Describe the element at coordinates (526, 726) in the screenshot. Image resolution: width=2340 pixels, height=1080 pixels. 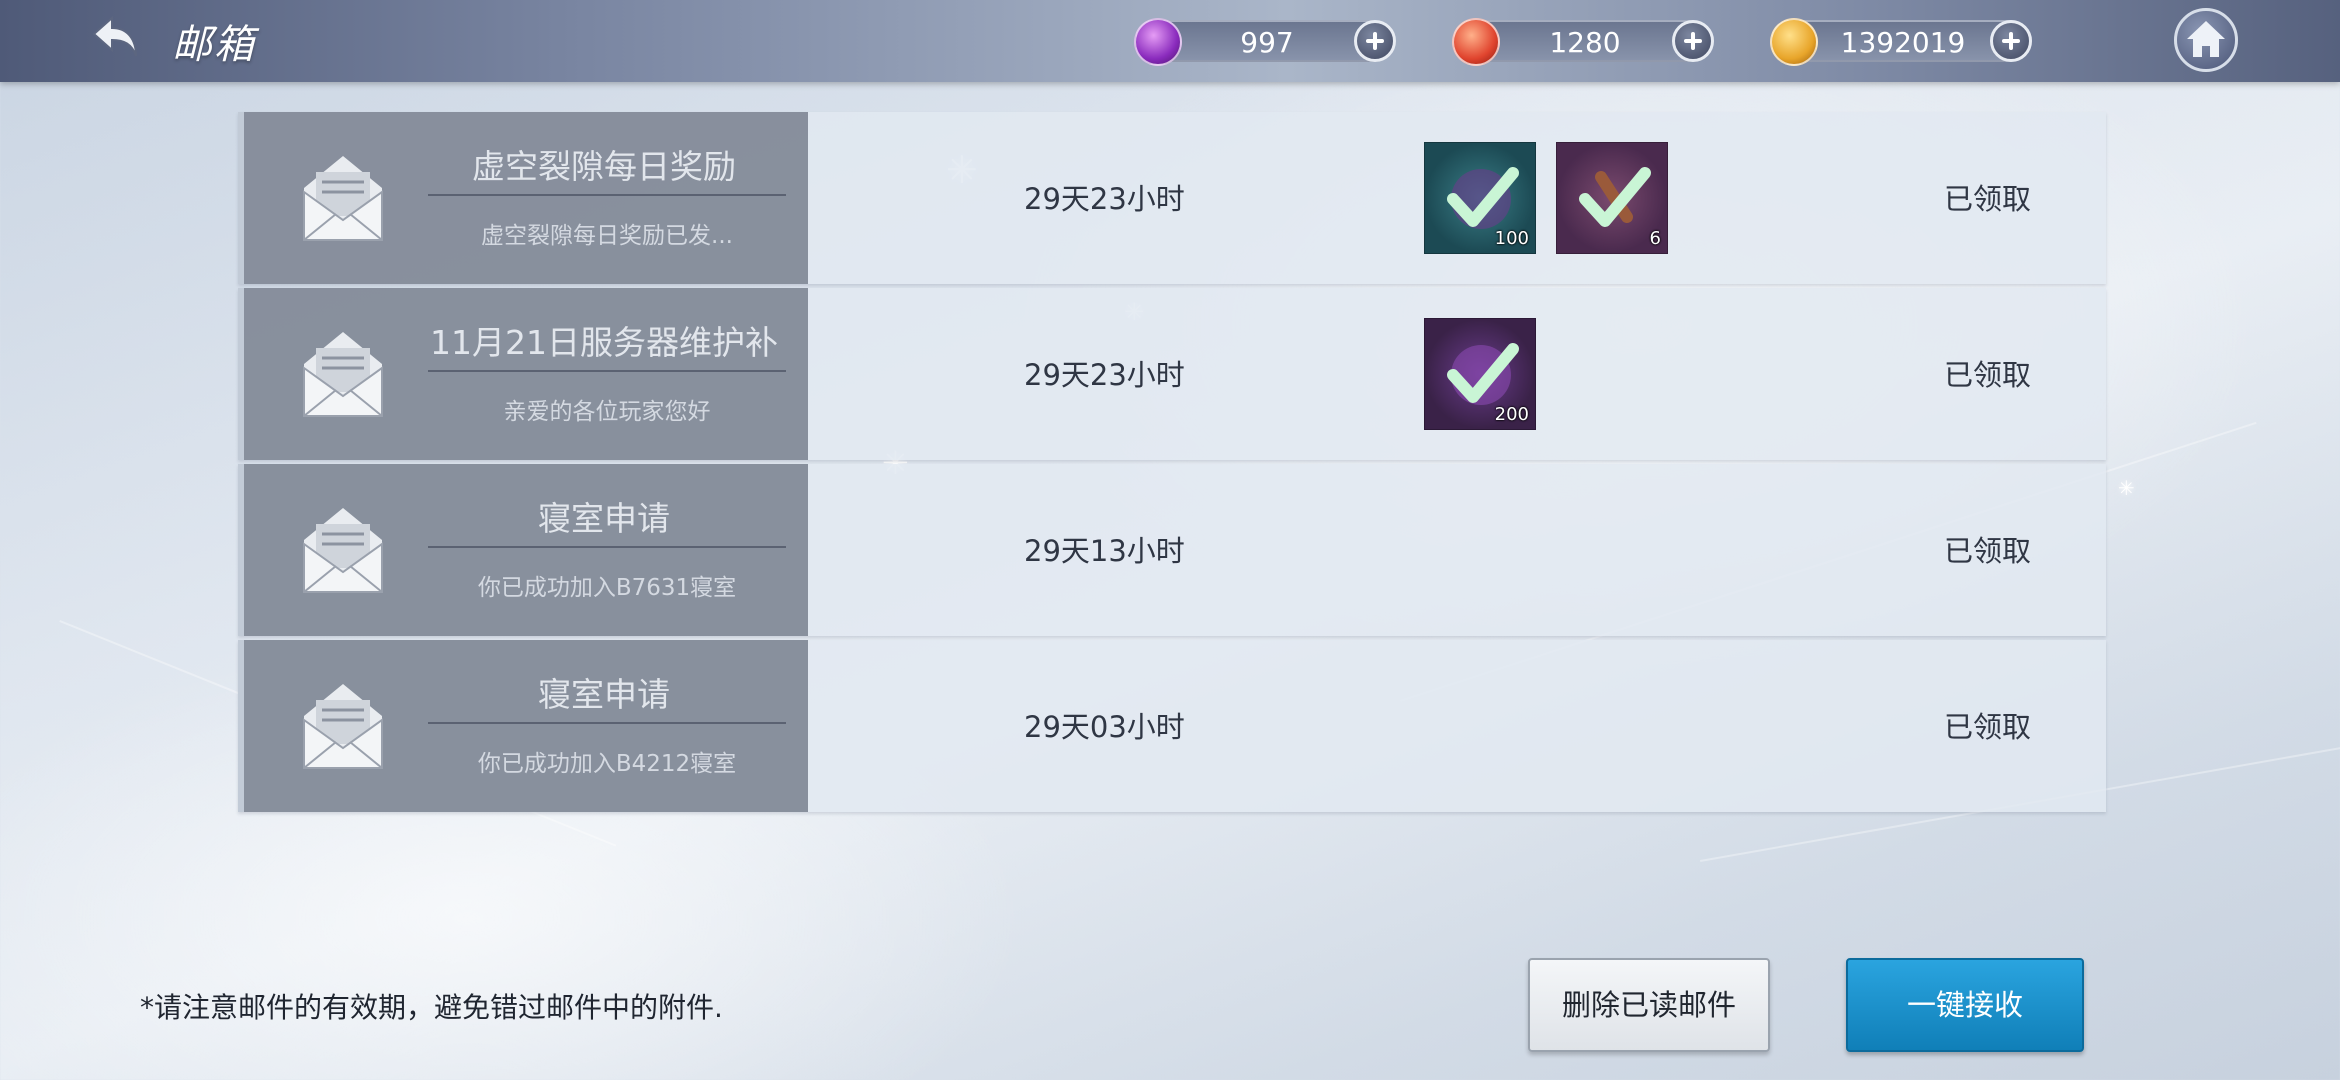
I see `mail-header: 寝室申请 你已成功加入B4212寝室` at that location.